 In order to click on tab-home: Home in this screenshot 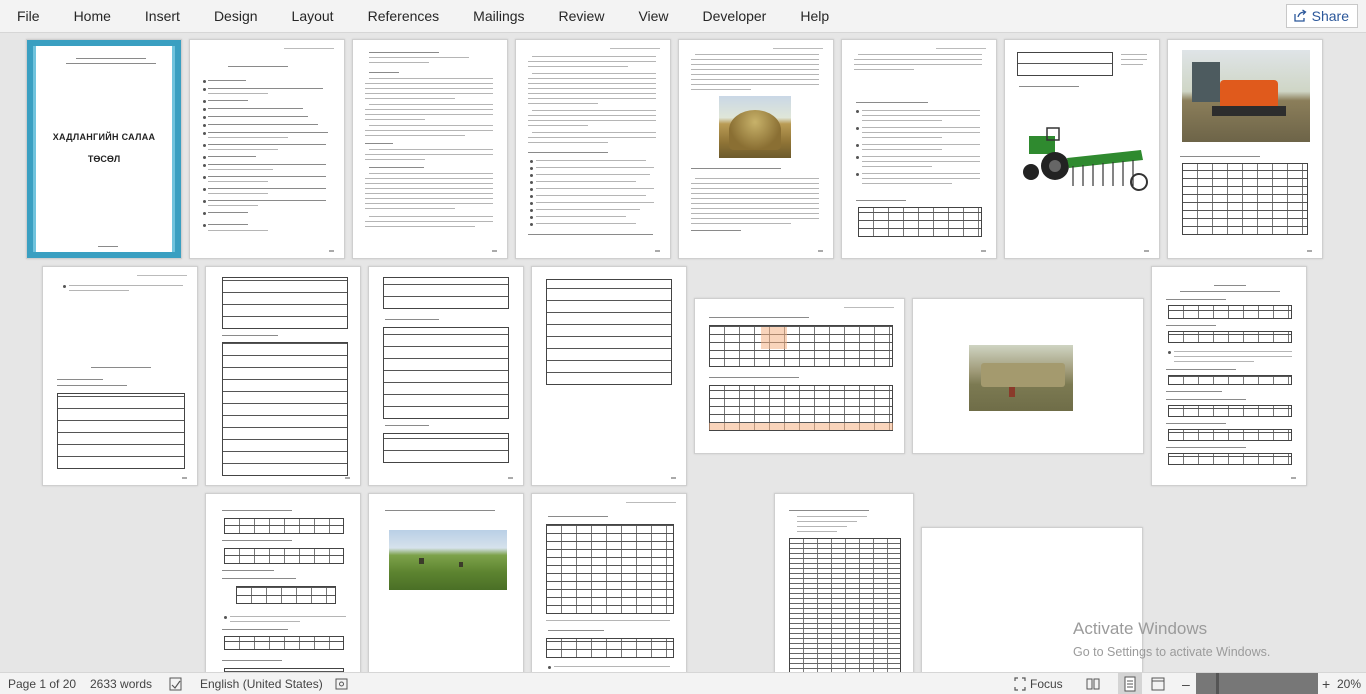, I will do `click(92, 16)`.